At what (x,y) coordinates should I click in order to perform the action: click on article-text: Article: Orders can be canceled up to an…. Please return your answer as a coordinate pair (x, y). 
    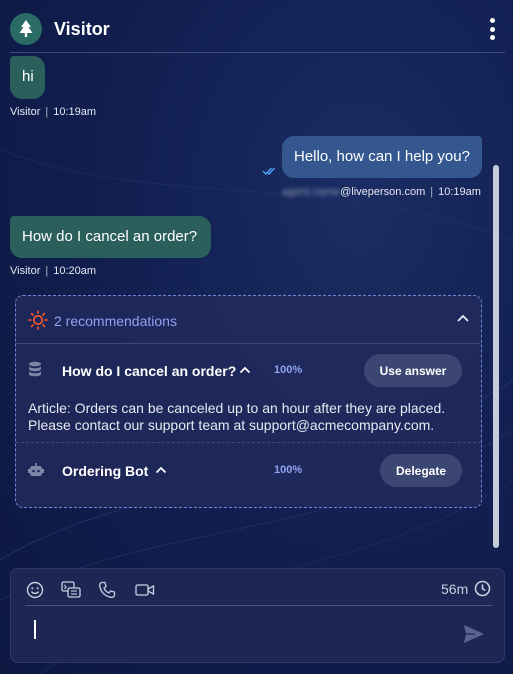
    Looking at the image, I should click on (237, 416).